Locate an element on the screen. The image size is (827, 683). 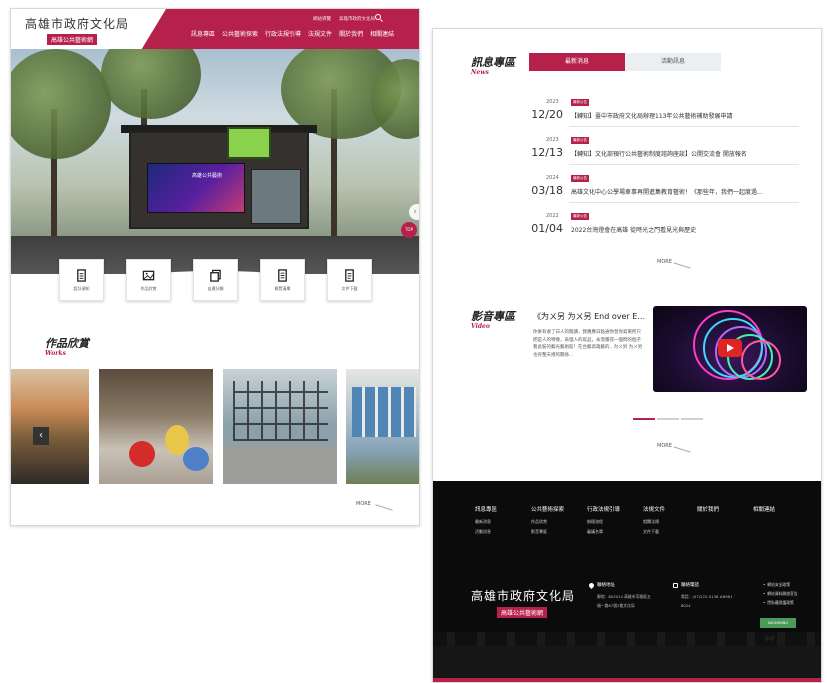
nav-documents: 法規文件 is located at coordinates (320, 33).